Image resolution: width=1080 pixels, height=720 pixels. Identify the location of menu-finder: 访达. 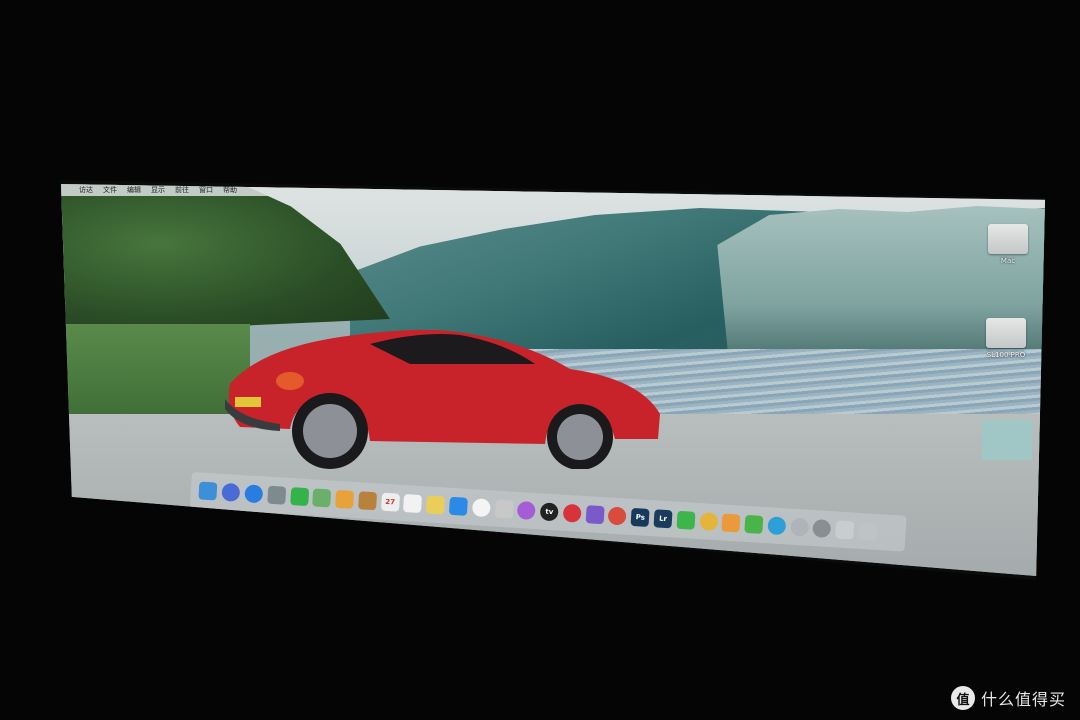
(86, 190).